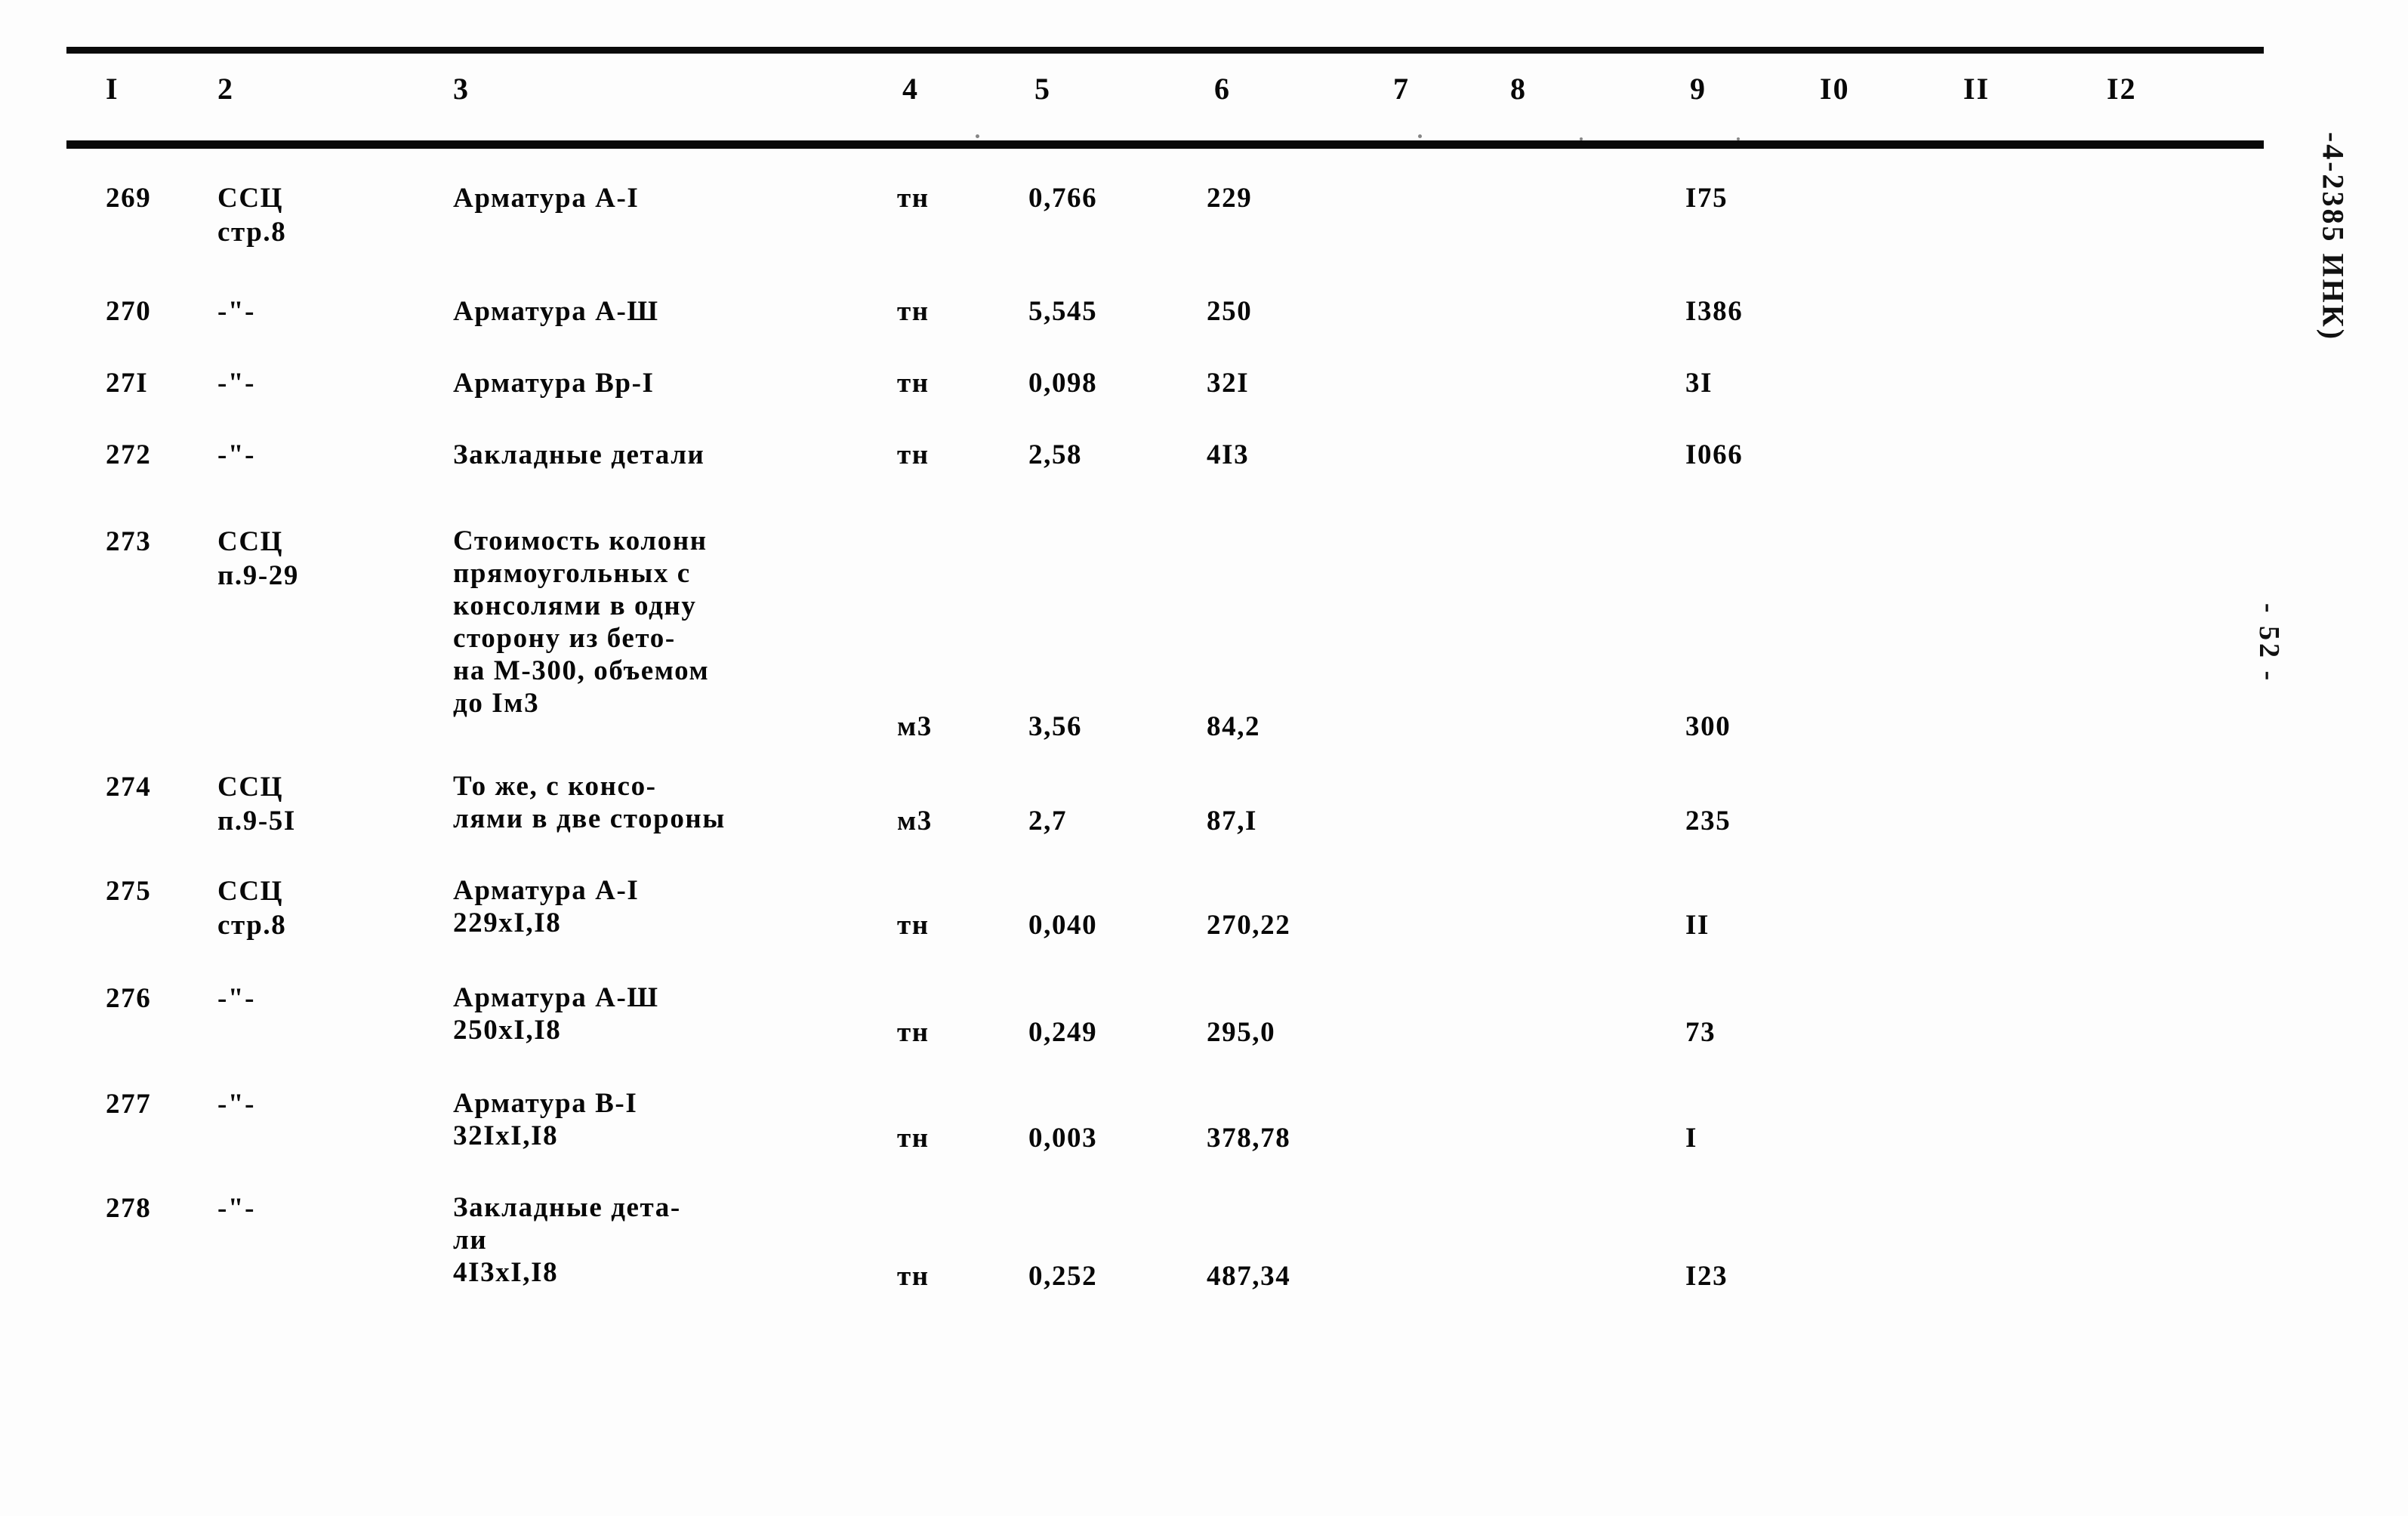 The height and width of the screenshot is (1516, 2408). Describe the element at coordinates (1691, 1138) in the screenshot. I see `row-total: I` at that location.